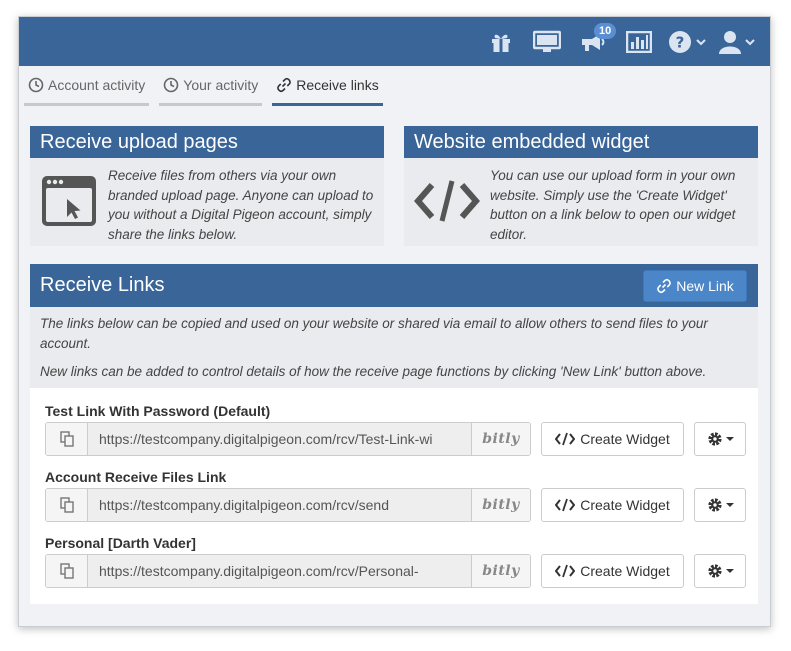 The image size is (791, 651). Describe the element at coordinates (705, 285) in the screenshot. I see `new-link-label: New Link` at that location.